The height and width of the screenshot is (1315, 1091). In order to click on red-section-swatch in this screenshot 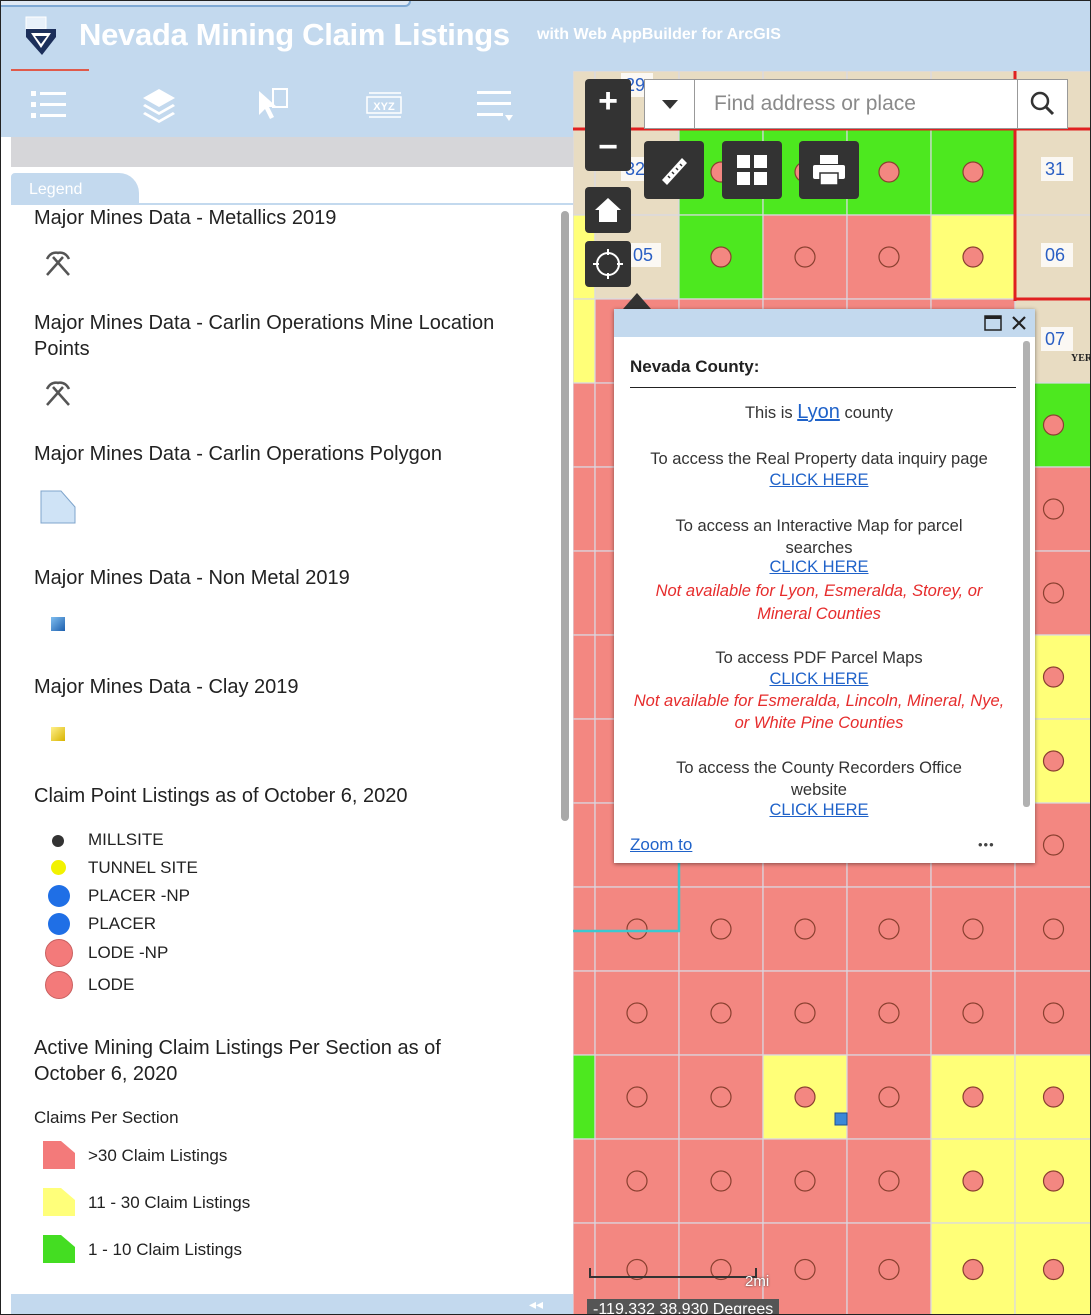, I will do `click(59, 1155)`.